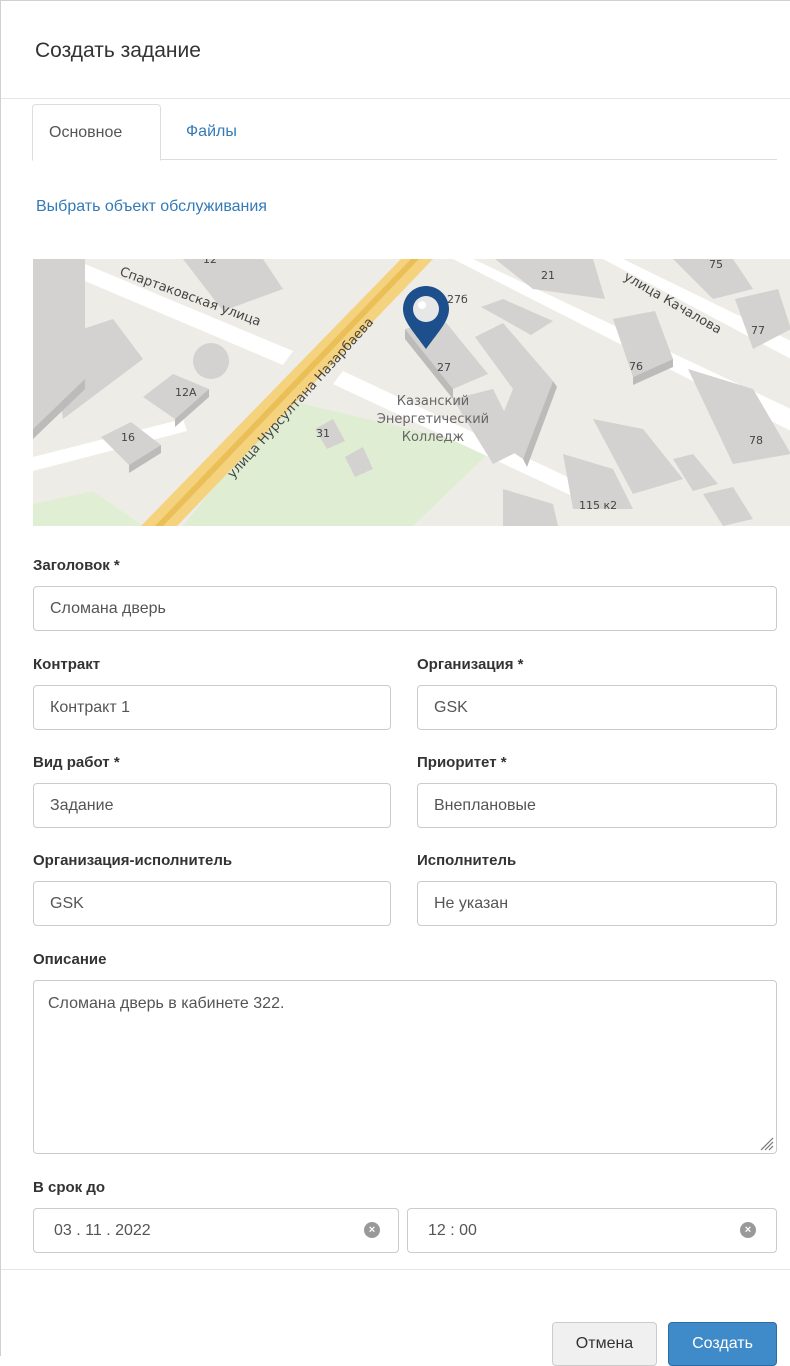  What do you see at coordinates (212, 903) in the screenshot?
I see `executor-org-field` at bounding box center [212, 903].